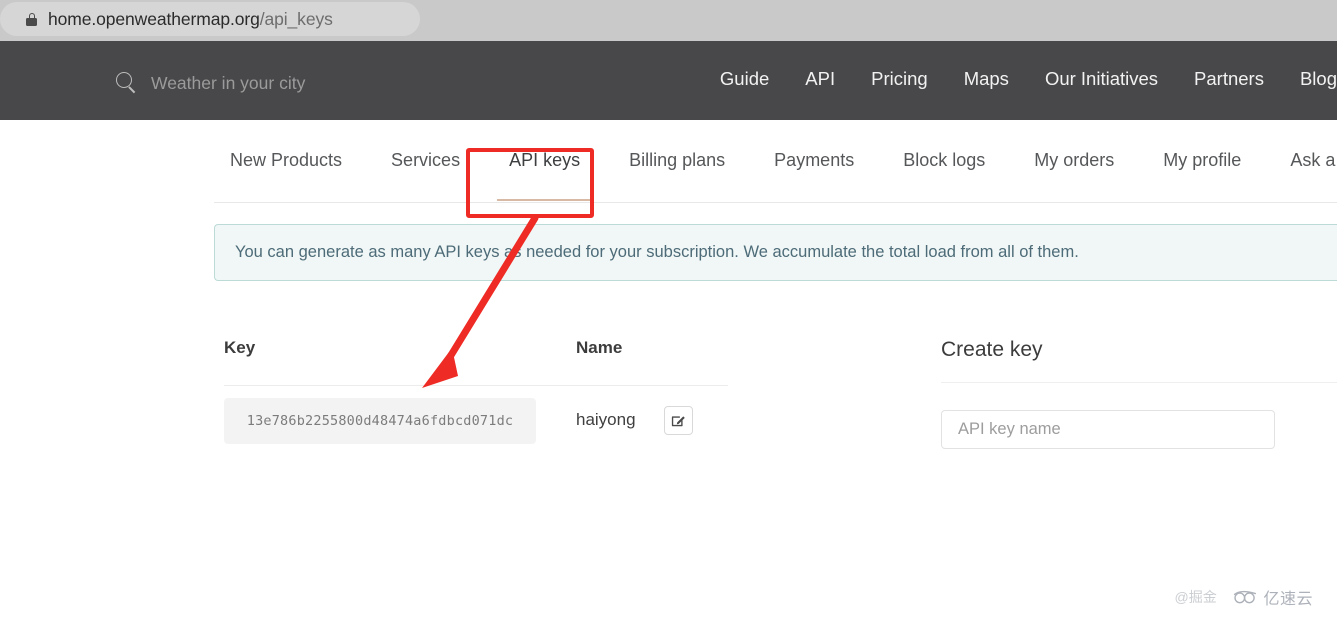 The width and height of the screenshot is (1337, 627). Describe the element at coordinates (668, 20) in the screenshot. I see `browser-chrome: home.openweathermap.org/api_keys` at that location.